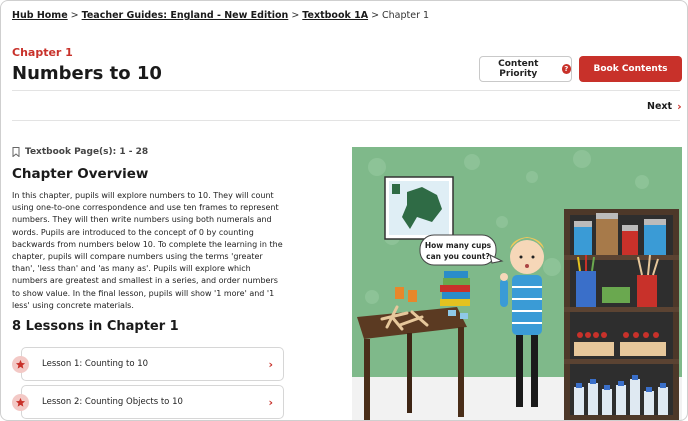 The image size is (688, 421). Describe the element at coordinates (95, 326) in the screenshot. I see `lessons-heading: 8 Lessons in Chapter 1` at that location.